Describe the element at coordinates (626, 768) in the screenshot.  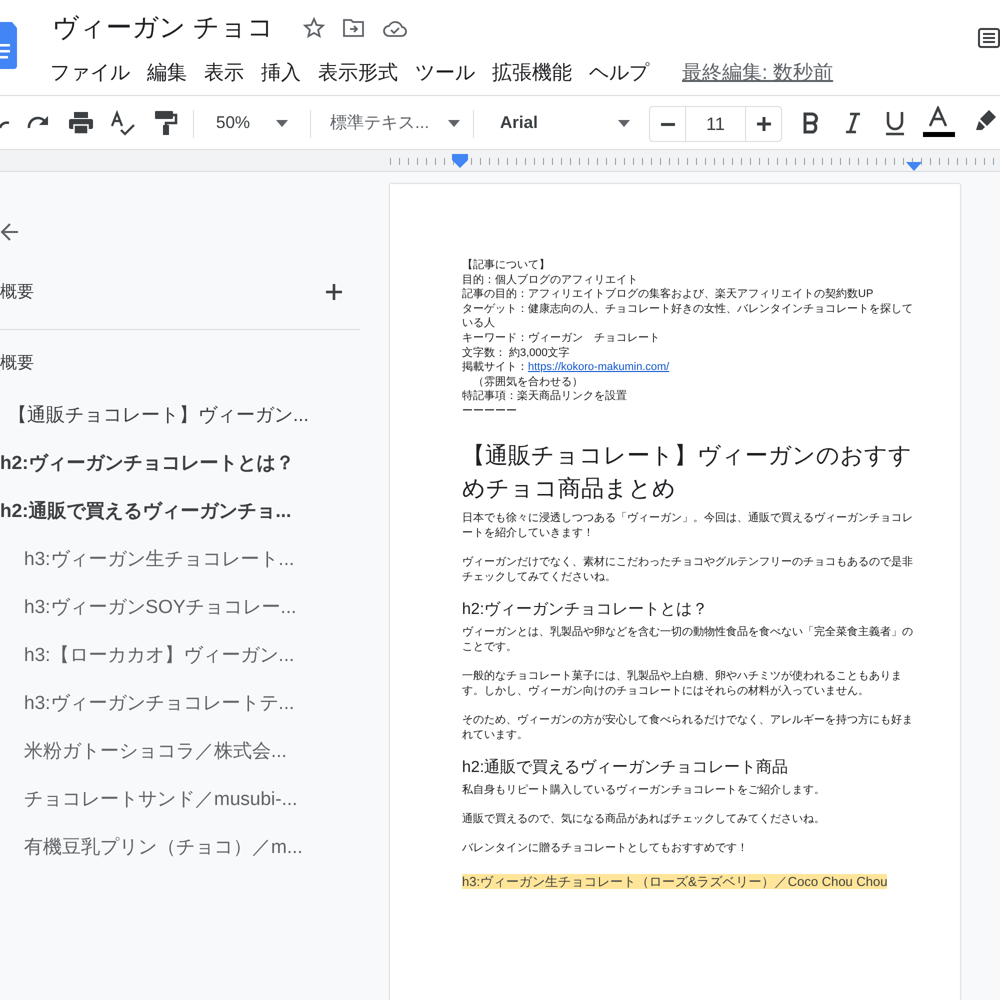
I see `heading: h2:通販で買えるヴィーガンチョコレート商品` at that location.